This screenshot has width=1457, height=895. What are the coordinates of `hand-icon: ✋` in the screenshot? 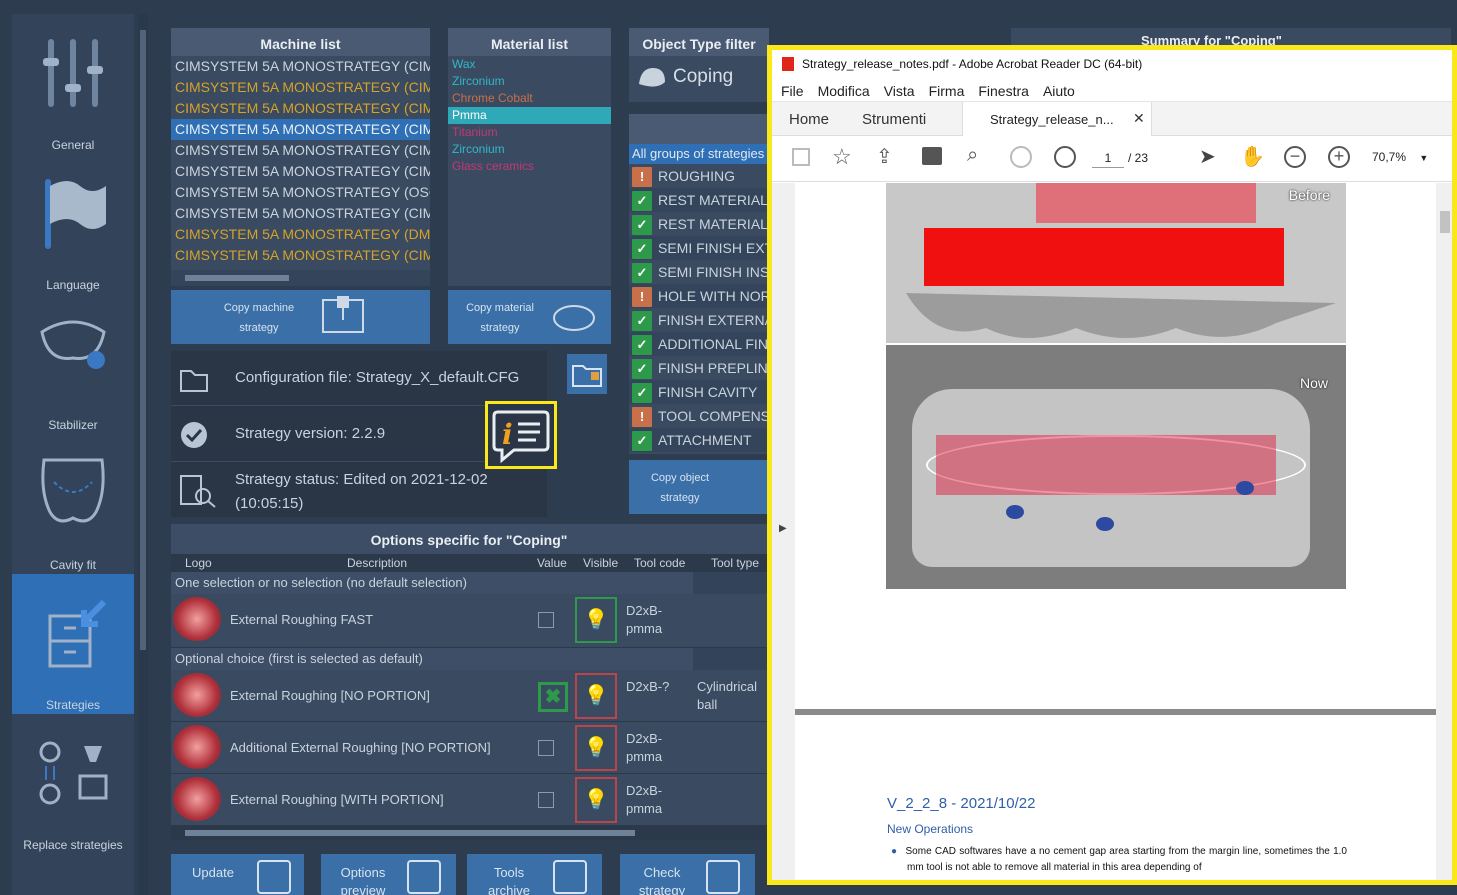 It's located at (1252, 156).